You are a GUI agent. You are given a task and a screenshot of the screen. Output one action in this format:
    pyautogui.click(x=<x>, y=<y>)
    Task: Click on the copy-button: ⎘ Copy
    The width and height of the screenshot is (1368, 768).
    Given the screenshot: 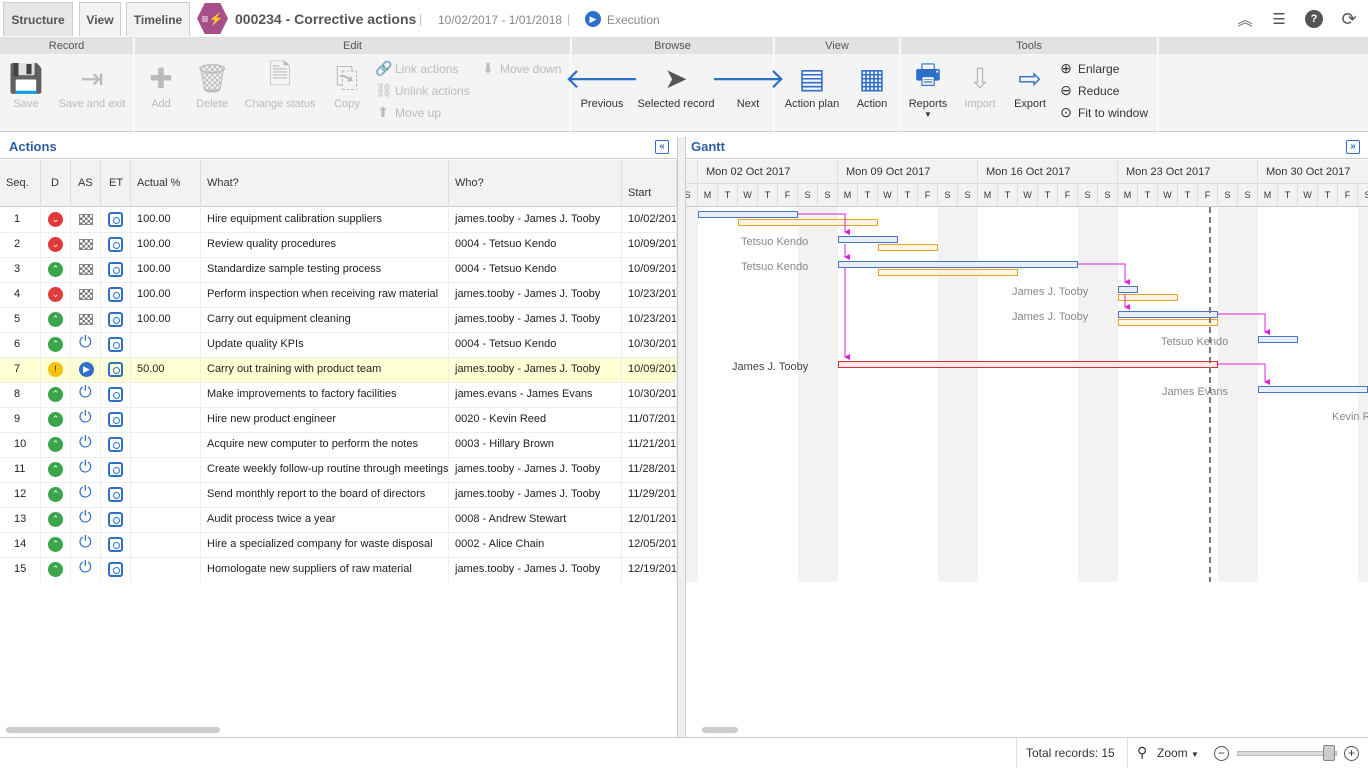 What is the action you would take?
    pyautogui.click(x=347, y=86)
    